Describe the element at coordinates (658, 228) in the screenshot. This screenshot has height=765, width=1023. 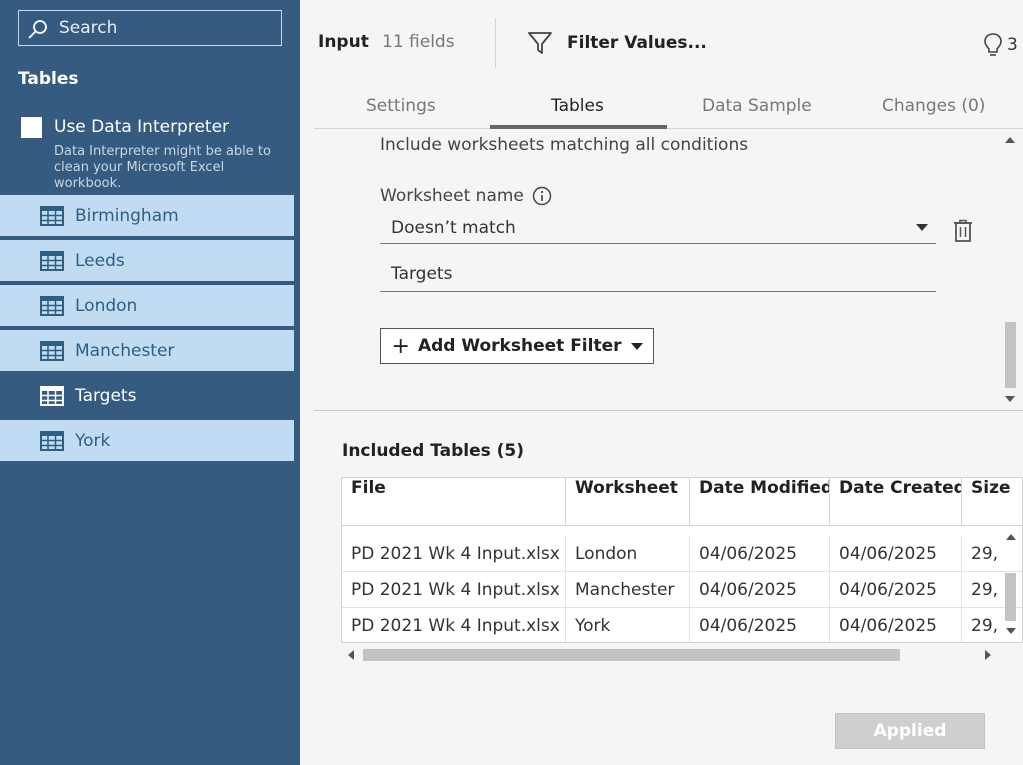
I see `condition-dropdown: Doesn’t match` at that location.